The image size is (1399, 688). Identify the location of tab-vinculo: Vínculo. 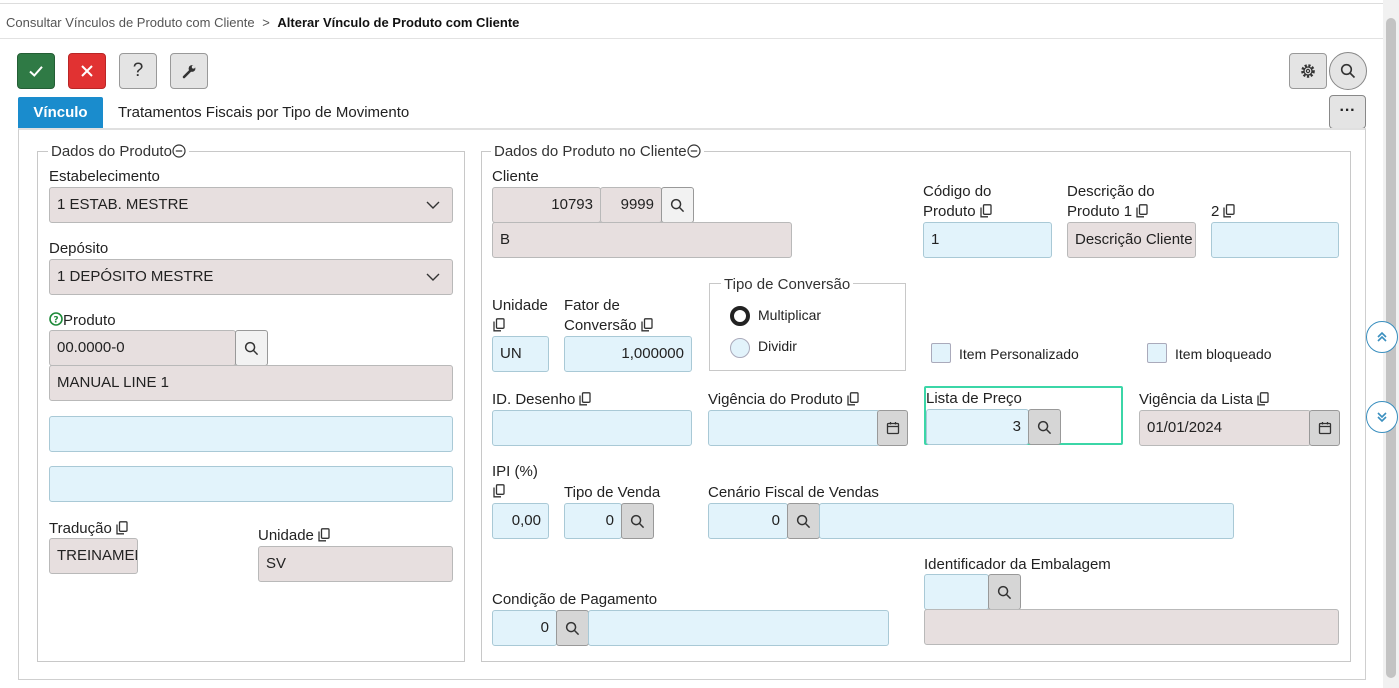
(60, 112).